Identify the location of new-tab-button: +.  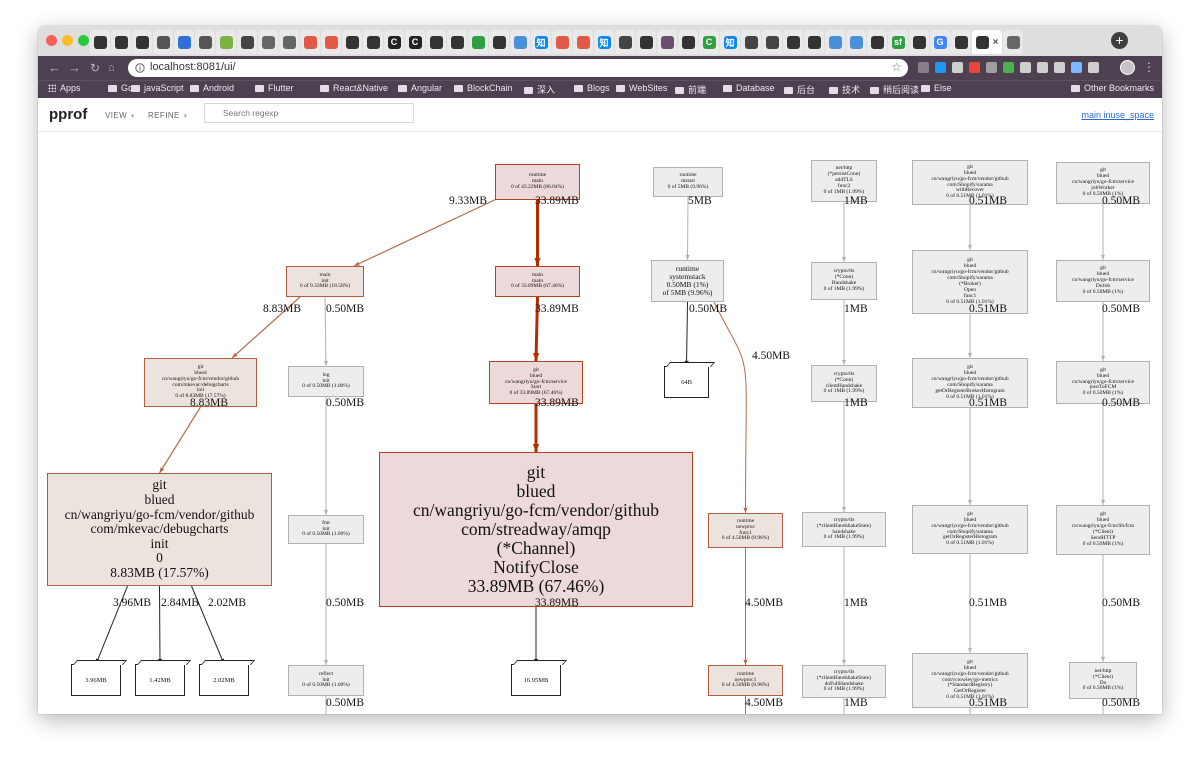
(1119, 40).